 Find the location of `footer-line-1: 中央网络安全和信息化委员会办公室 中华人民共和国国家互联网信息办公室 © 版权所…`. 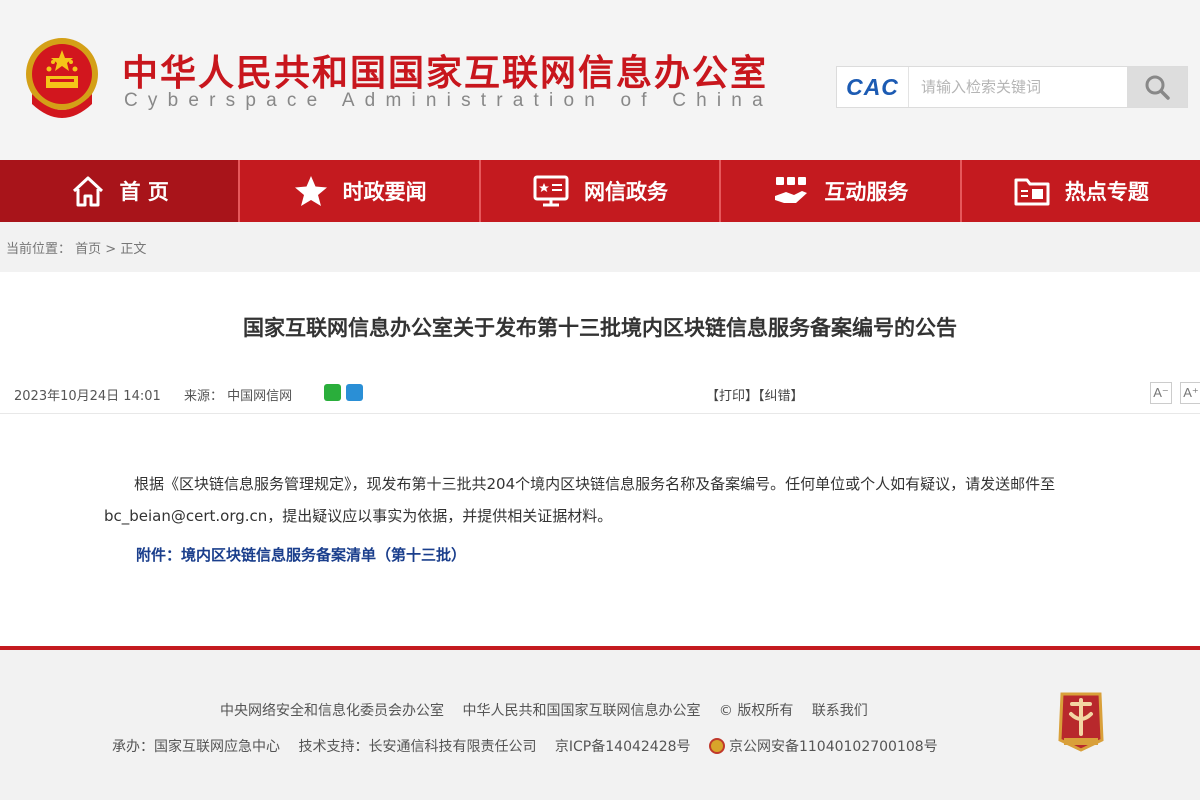

footer-line-1: 中央网络安全和信息化委员会办公室 中华人民共和国国家互联网信息办公室 © 版权所… is located at coordinates (551, 710).